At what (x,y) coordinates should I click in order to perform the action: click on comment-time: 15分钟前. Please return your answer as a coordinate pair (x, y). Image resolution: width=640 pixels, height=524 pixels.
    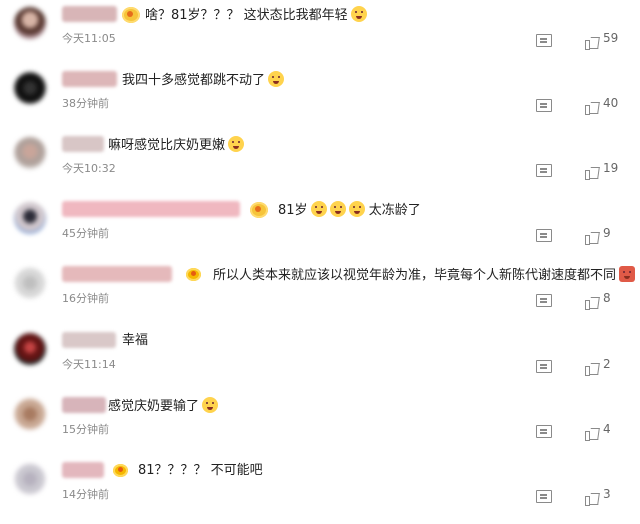
    Looking at the image, I should click on (85, 429).